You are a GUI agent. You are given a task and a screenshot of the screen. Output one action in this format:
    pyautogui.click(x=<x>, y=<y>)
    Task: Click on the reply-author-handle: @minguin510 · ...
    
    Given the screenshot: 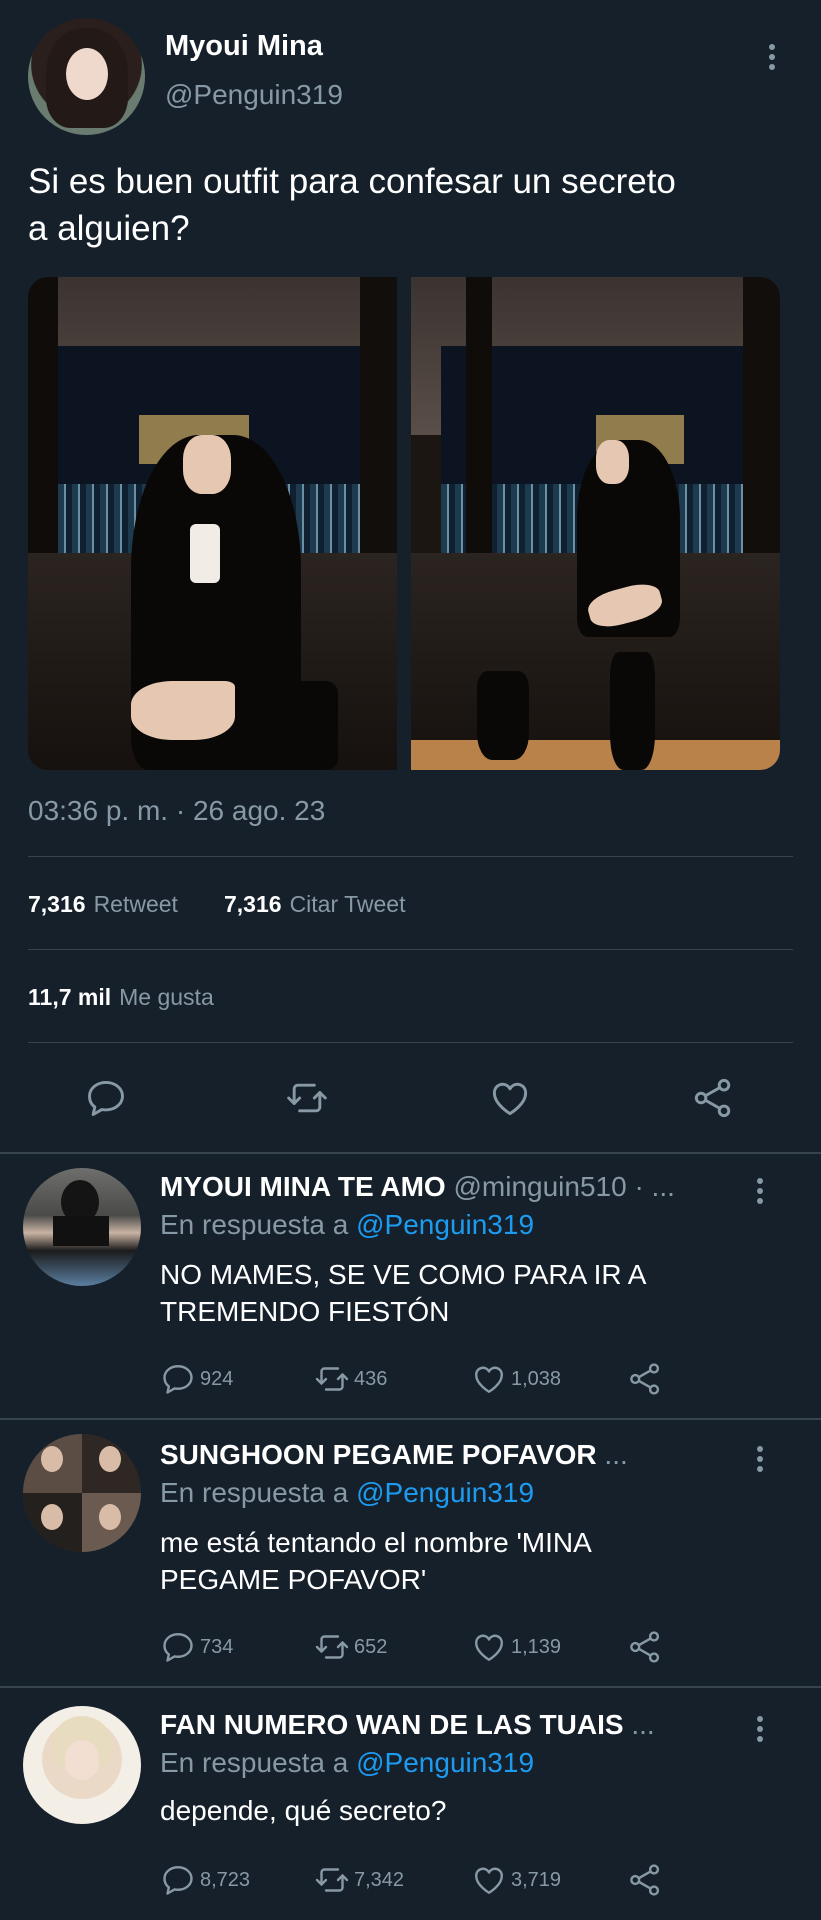 What is the action you would take?
    pyautogui.click(x=563, y=1186)
    